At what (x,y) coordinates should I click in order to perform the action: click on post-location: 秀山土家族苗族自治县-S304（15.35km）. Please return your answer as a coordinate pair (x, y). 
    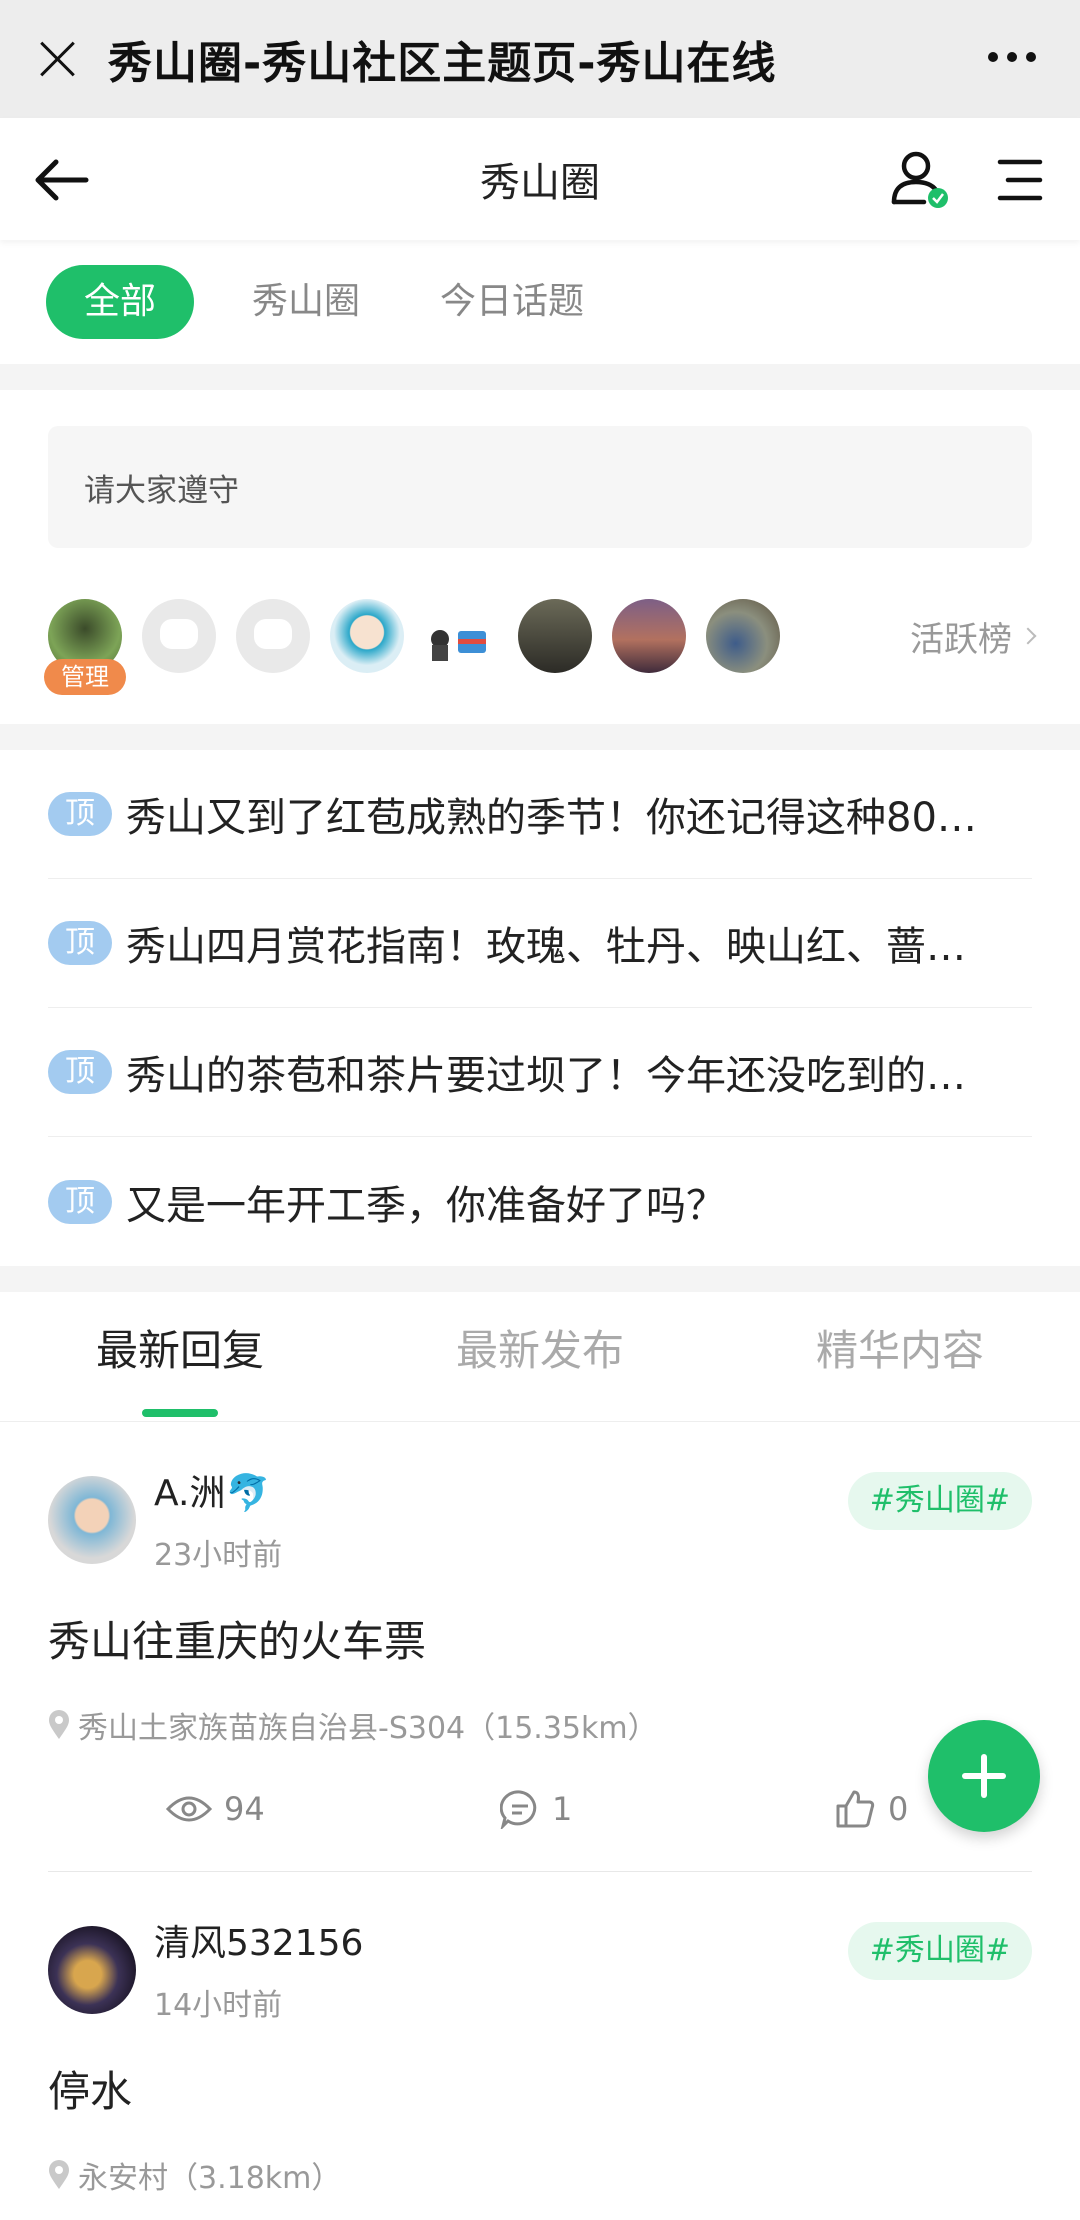
    Looking at the image, I should click on (540, 1725).